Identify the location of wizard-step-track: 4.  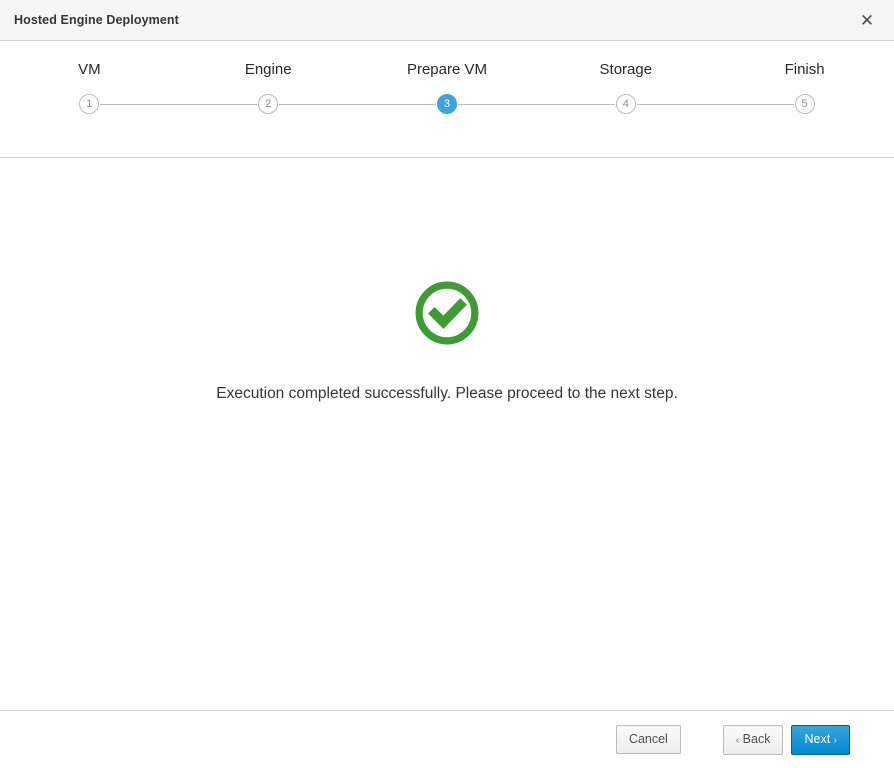
(625, 104).